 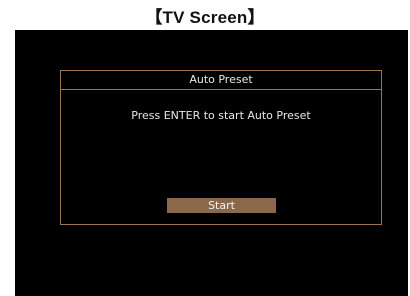 I want to click on start-button: Start, so click(x=221, y=205).